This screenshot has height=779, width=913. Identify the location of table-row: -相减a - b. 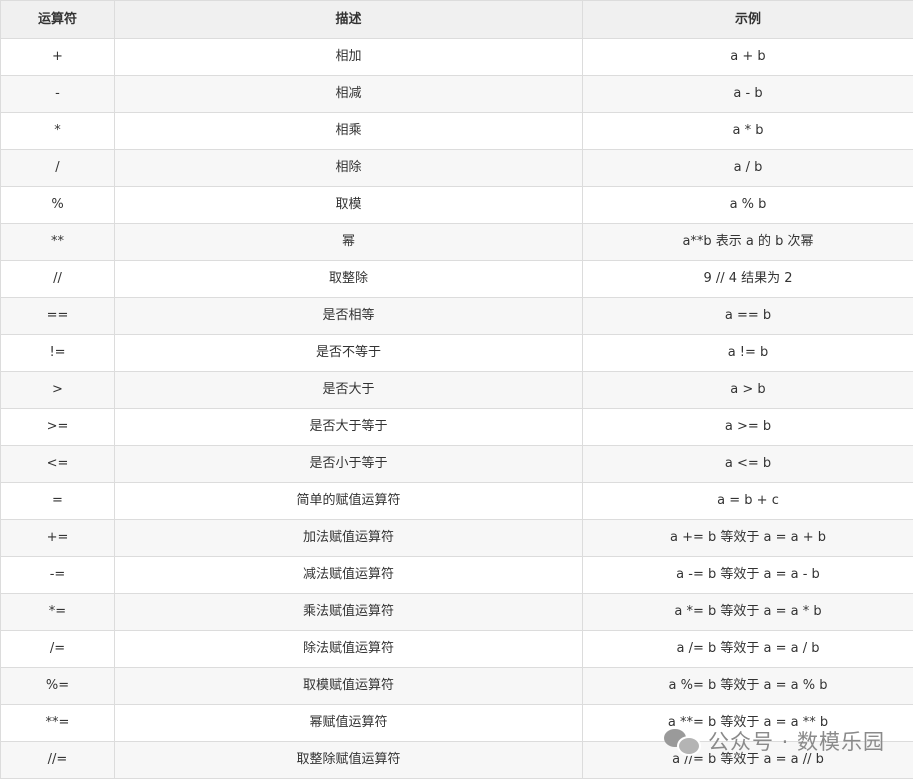
(457, 94).